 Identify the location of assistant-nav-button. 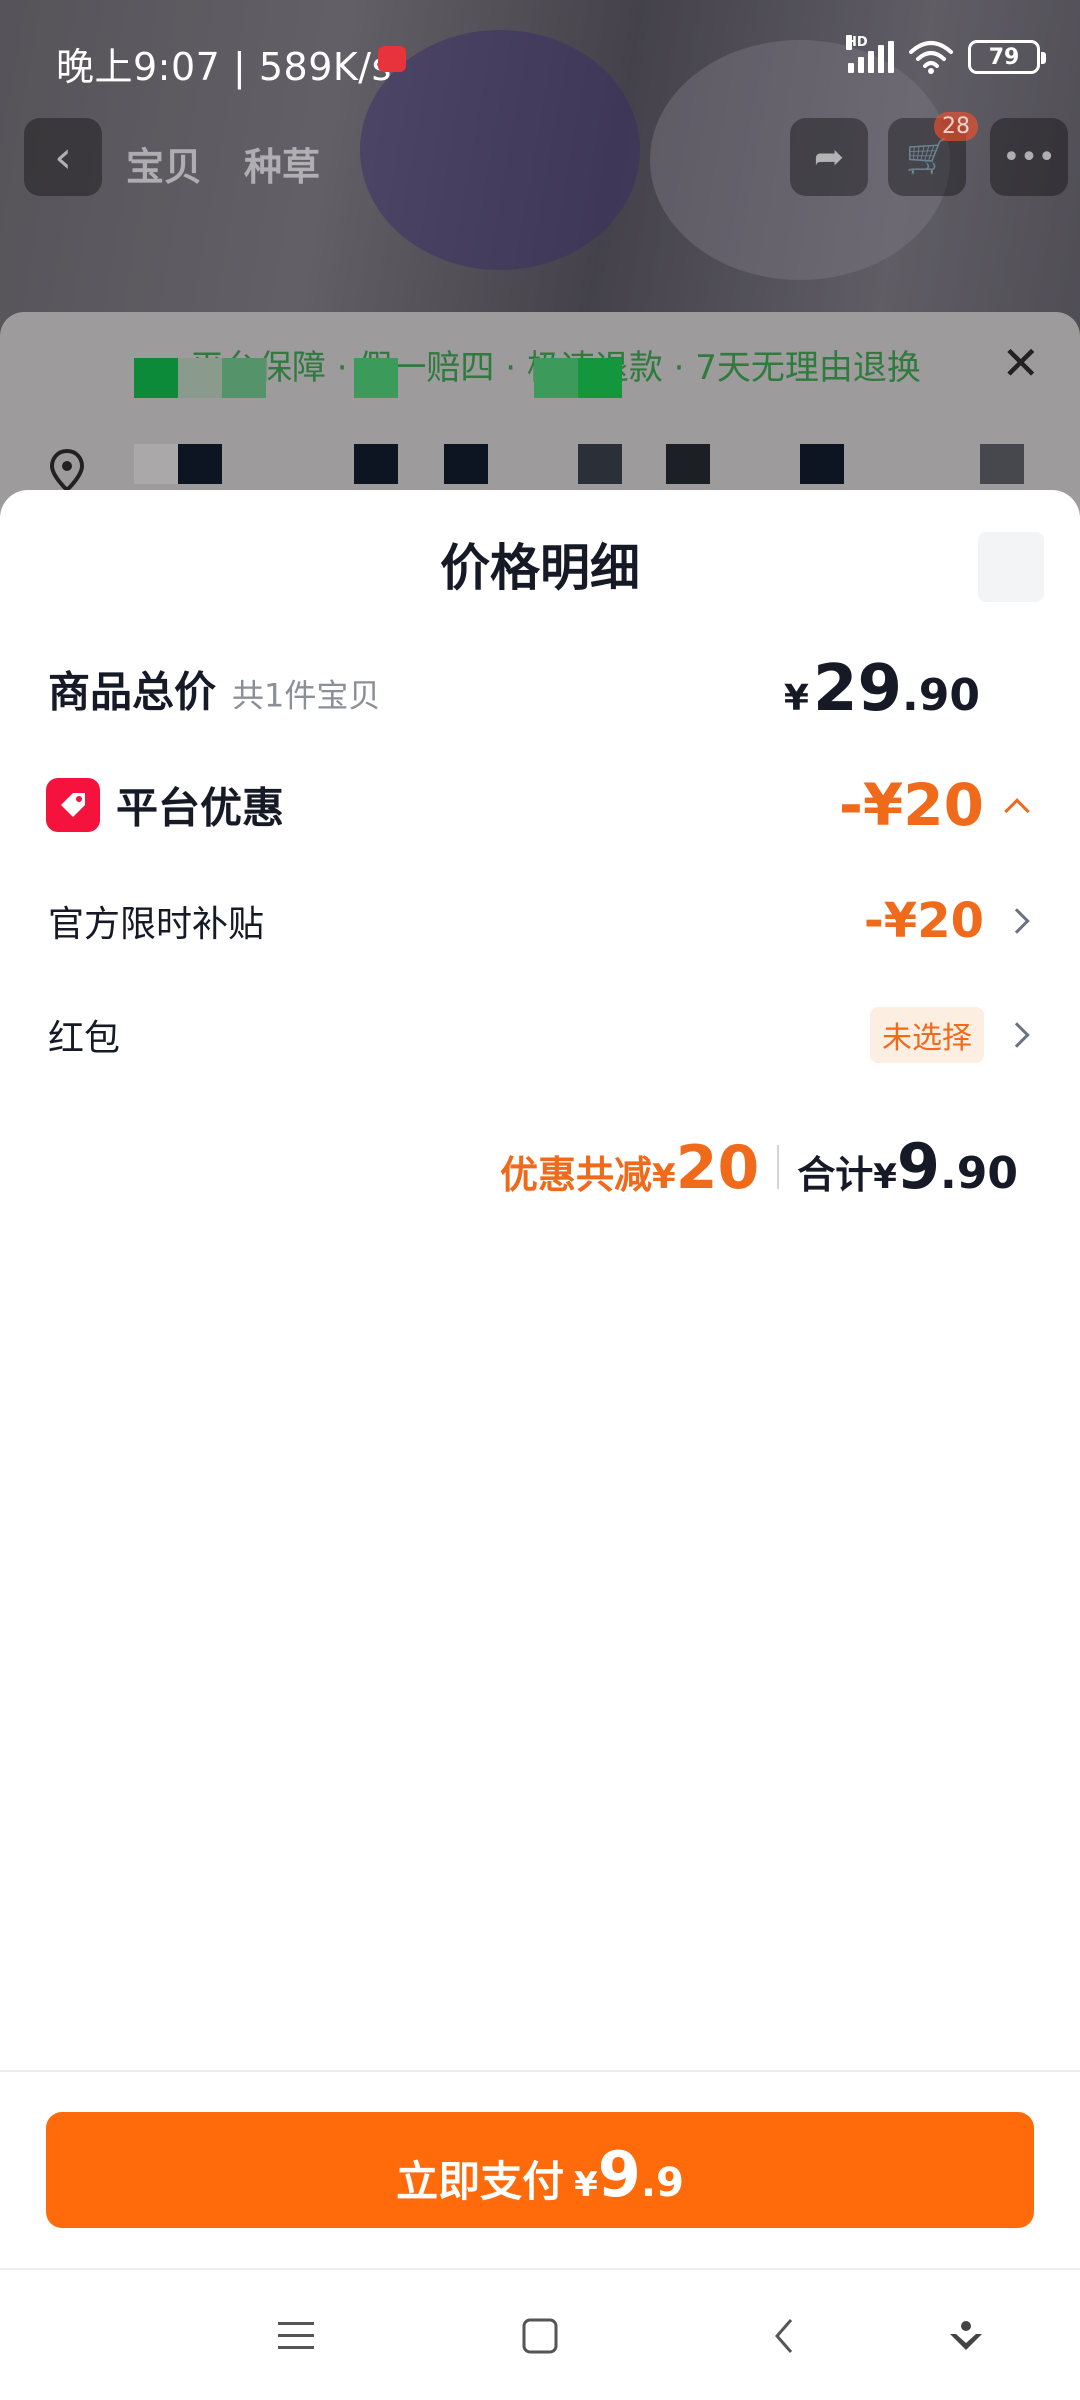
(966, 2336).